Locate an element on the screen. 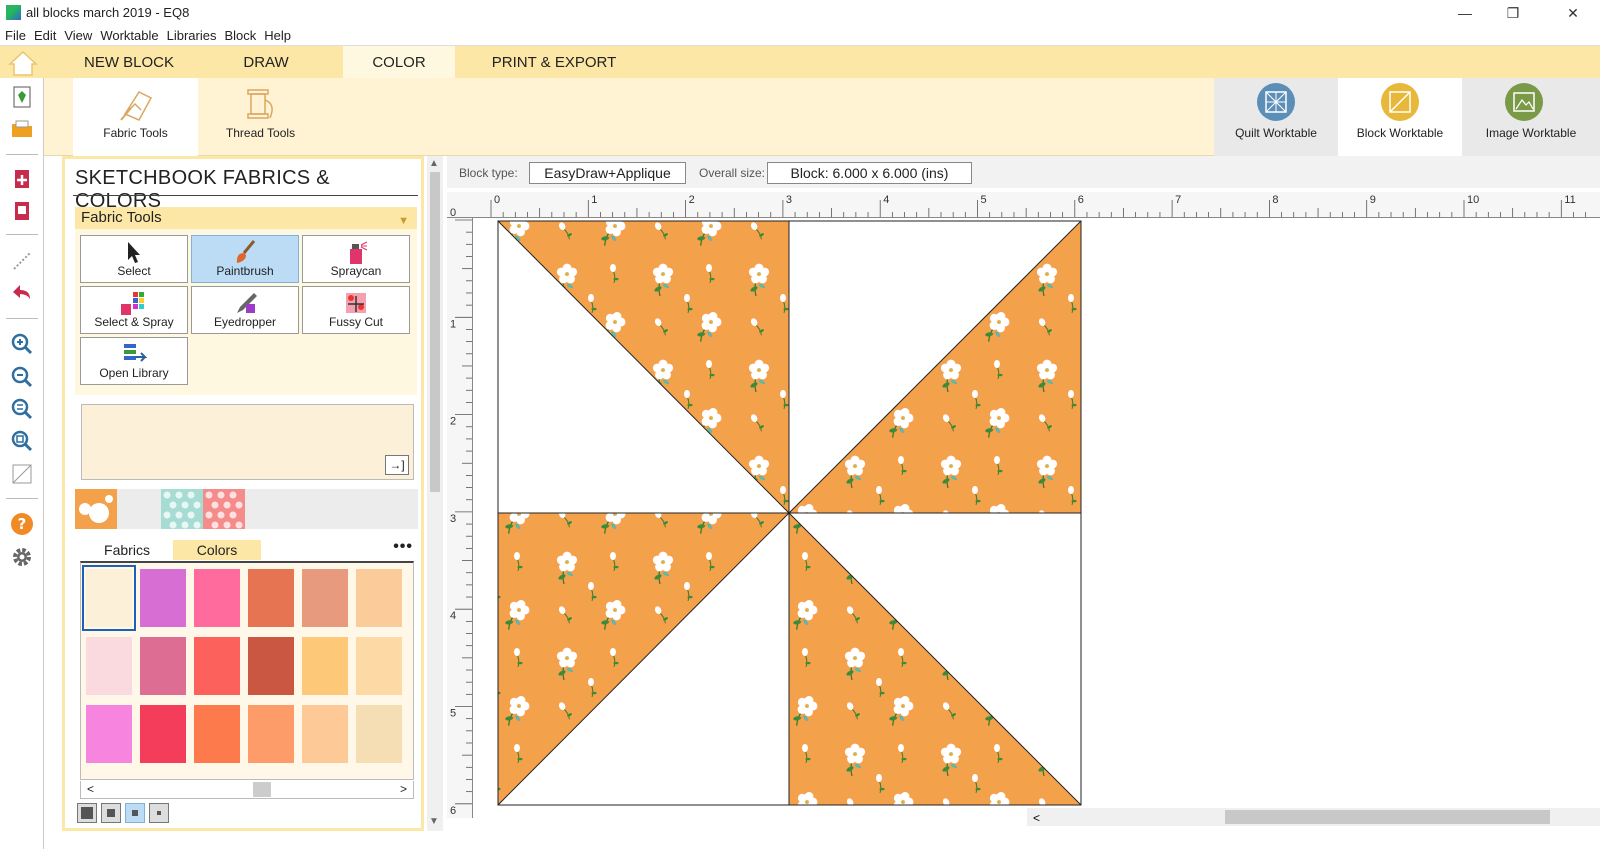 The image size is (1600, 849). ruler-top-label: 3 is located at coordinates (789, 200).